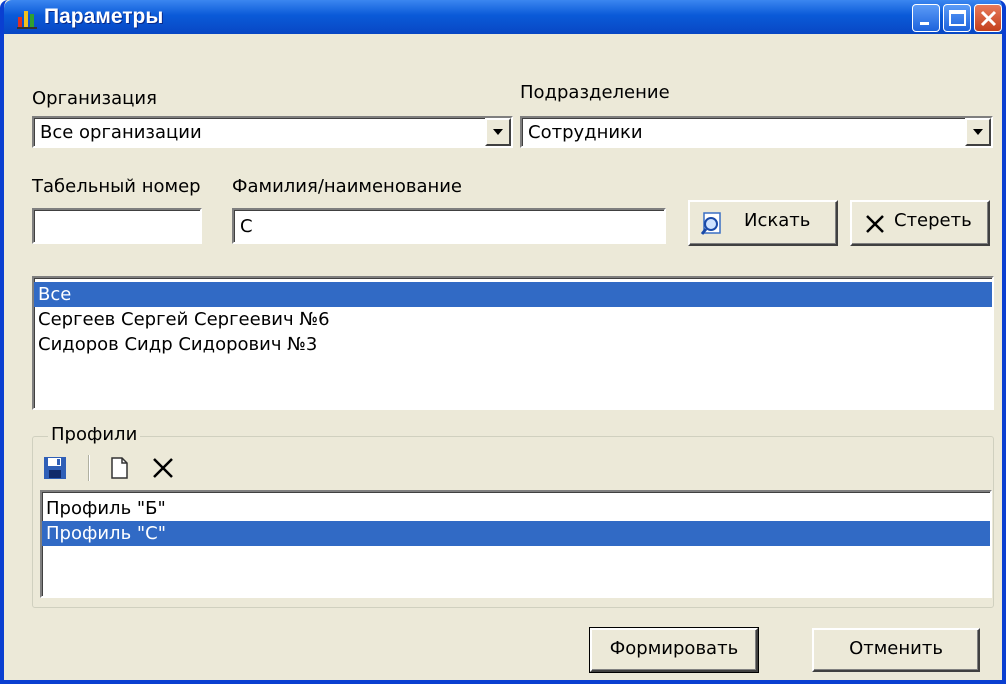 Image resolution: width=1006 pixels, height=684 pixels. Describe the element at coordinates (926, 18) in the screenshot. I see `minimize-button` at that location.